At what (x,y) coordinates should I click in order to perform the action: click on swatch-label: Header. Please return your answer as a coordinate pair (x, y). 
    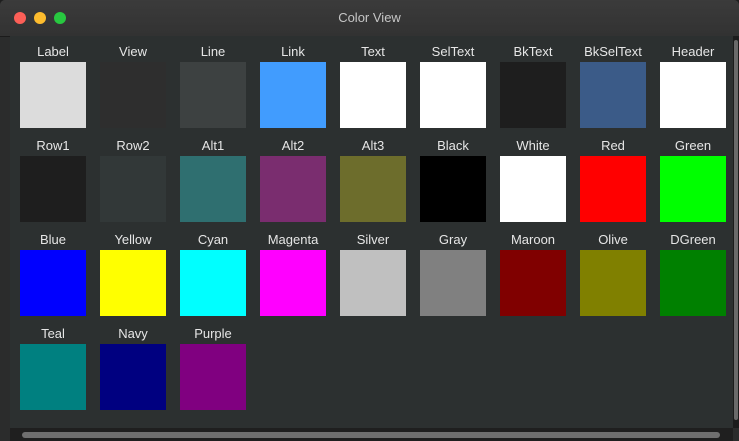
    Looking at the image, I should click on (693, 51).